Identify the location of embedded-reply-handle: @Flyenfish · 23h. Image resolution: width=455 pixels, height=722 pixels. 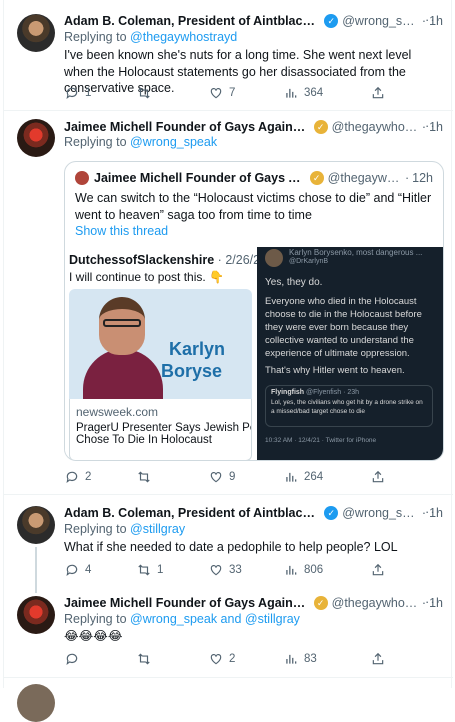
(333, 392).